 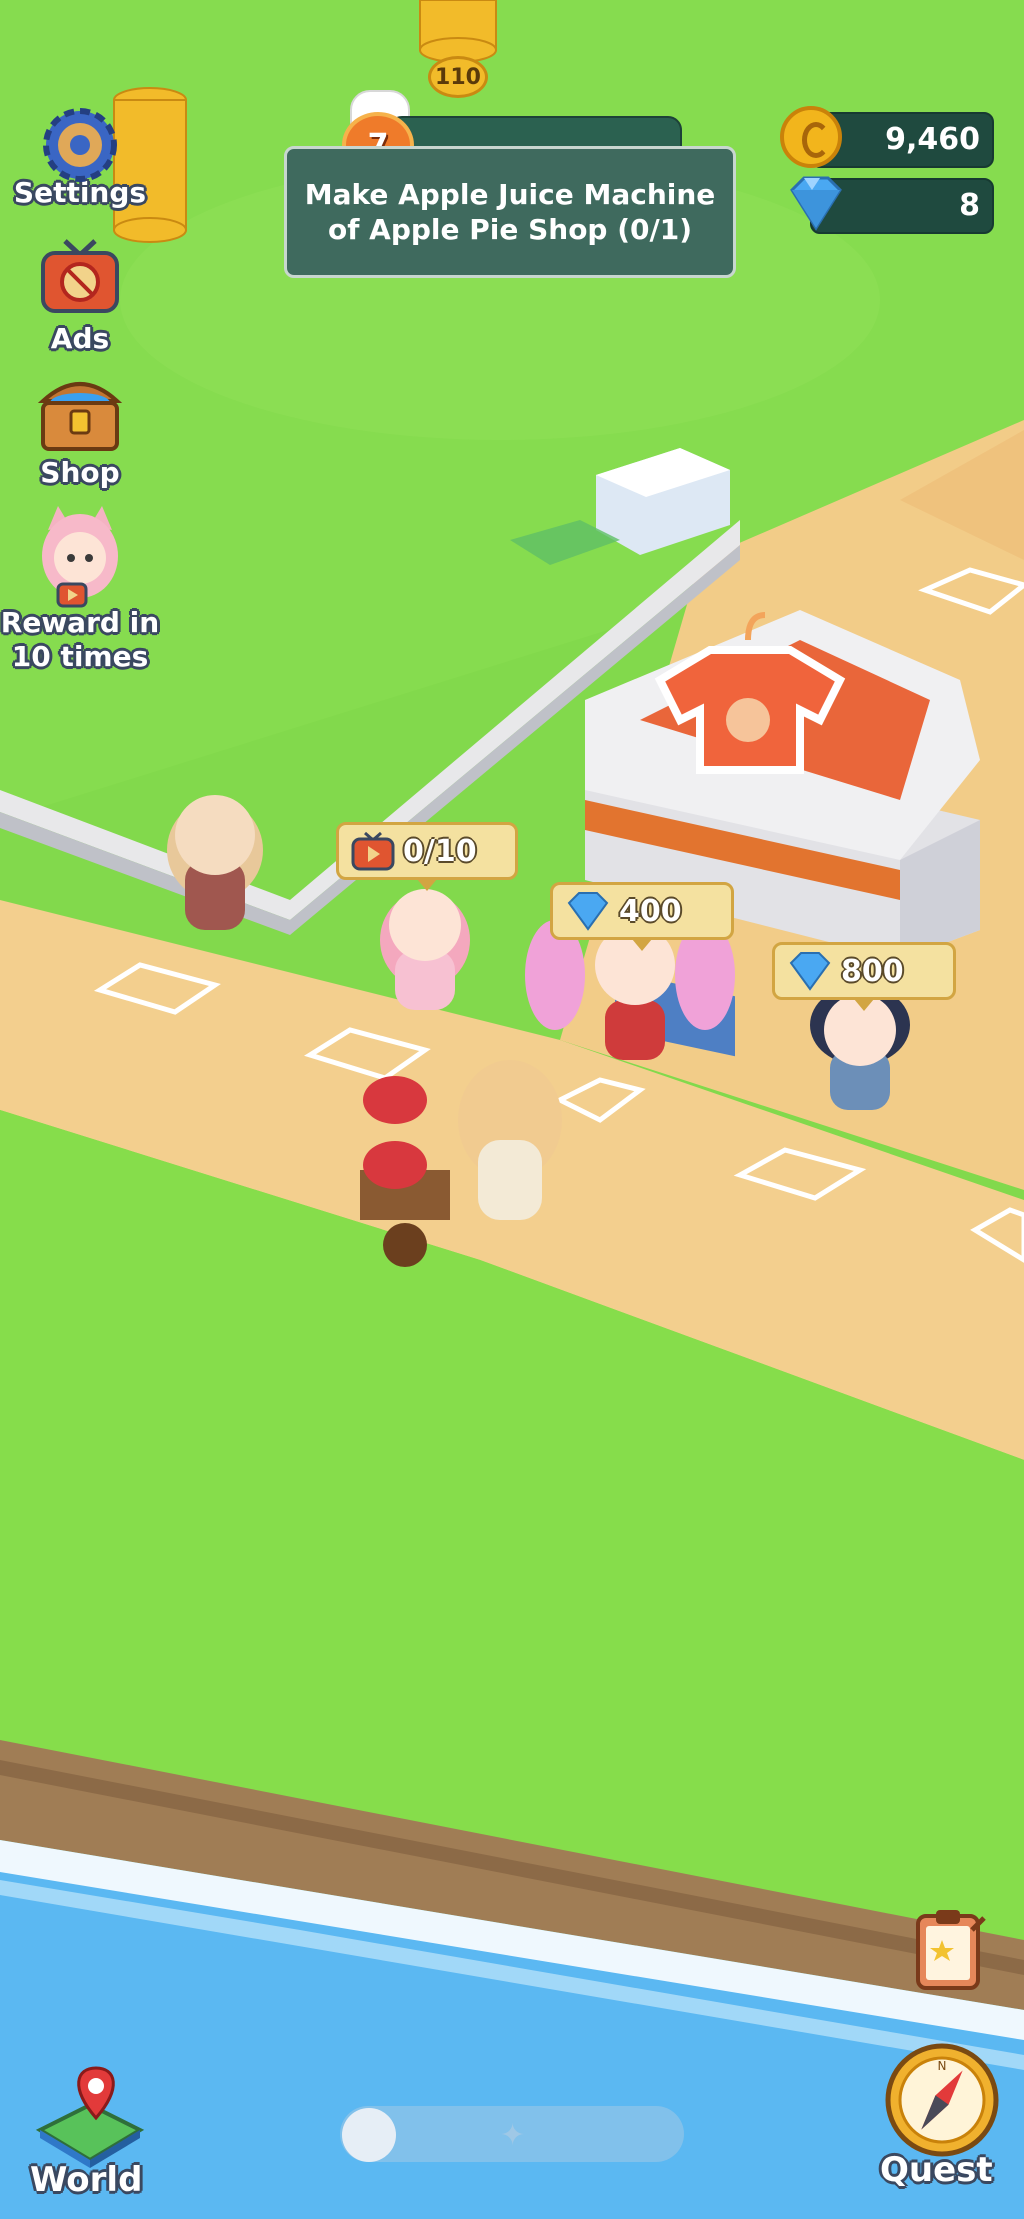 What do you see at coordinates (510, 229) in the screenshot?
I see `quest-text-line2: of Apple Pie Shop (0/1)` at bounding box center [510, 229].